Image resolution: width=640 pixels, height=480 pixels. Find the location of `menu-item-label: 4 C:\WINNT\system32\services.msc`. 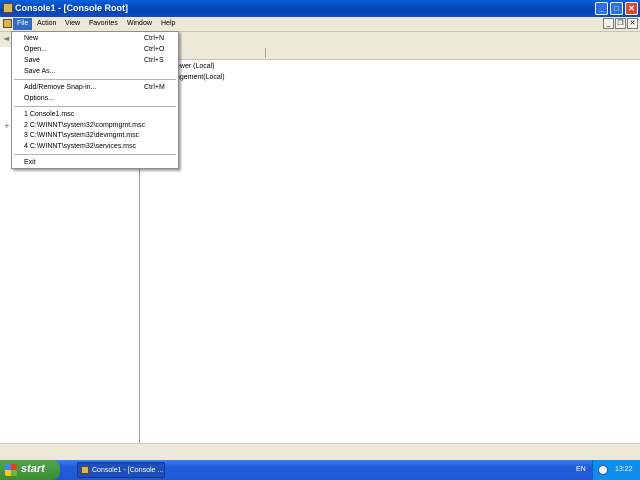

menu-item-label: 4 C:\WINNT\system32\services.msc is located at coordinates (80, 146).